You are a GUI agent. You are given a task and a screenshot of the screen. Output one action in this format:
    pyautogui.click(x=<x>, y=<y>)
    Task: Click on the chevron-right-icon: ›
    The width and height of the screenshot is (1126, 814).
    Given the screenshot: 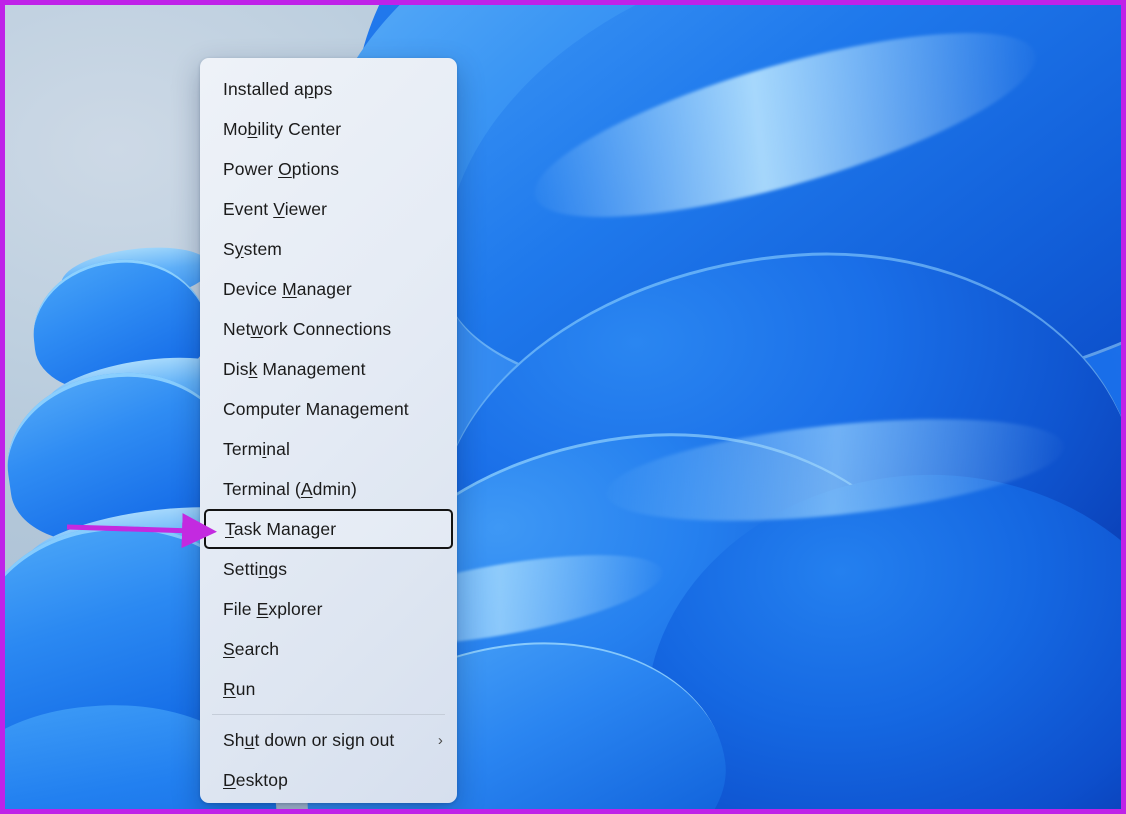 What is the action you would take?
    pyautogui.click(x=440, y=740)
    